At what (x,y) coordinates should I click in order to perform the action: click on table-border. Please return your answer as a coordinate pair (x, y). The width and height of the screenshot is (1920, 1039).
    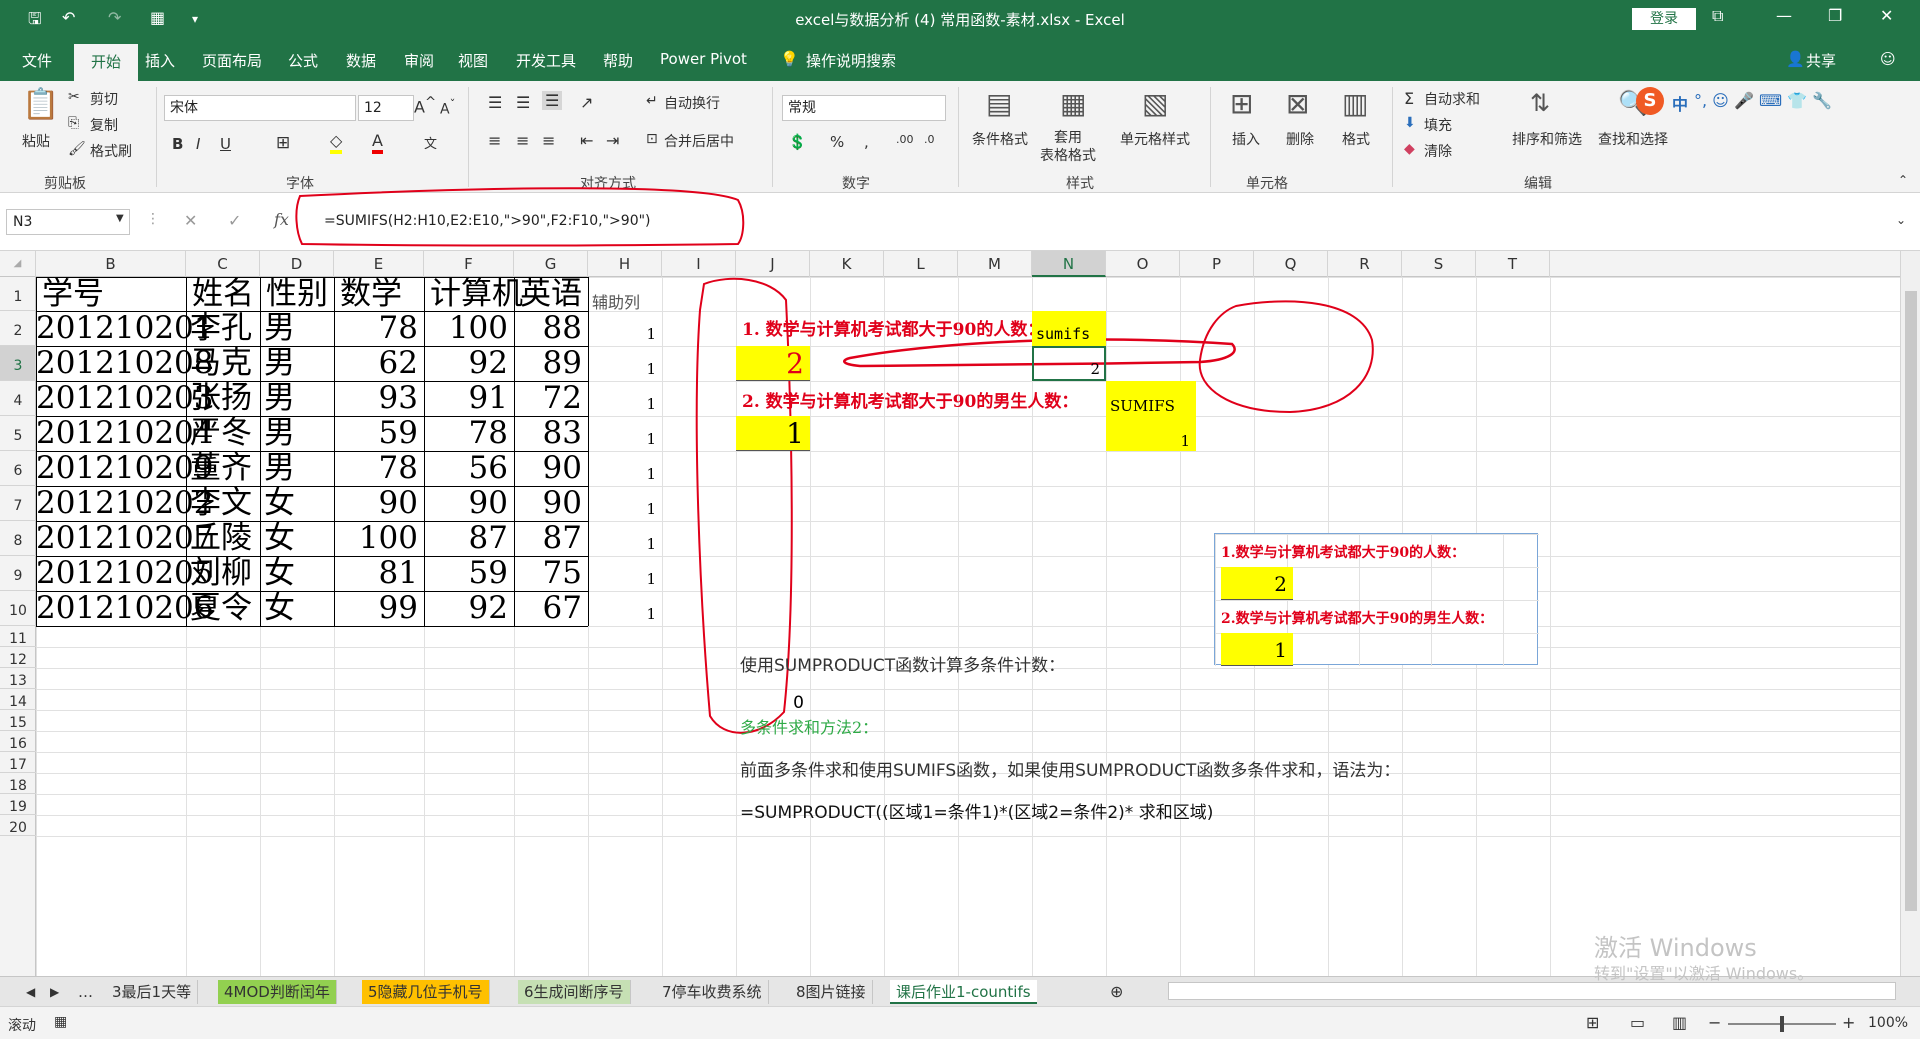
    Looking at the image, I should click on (312, 626).